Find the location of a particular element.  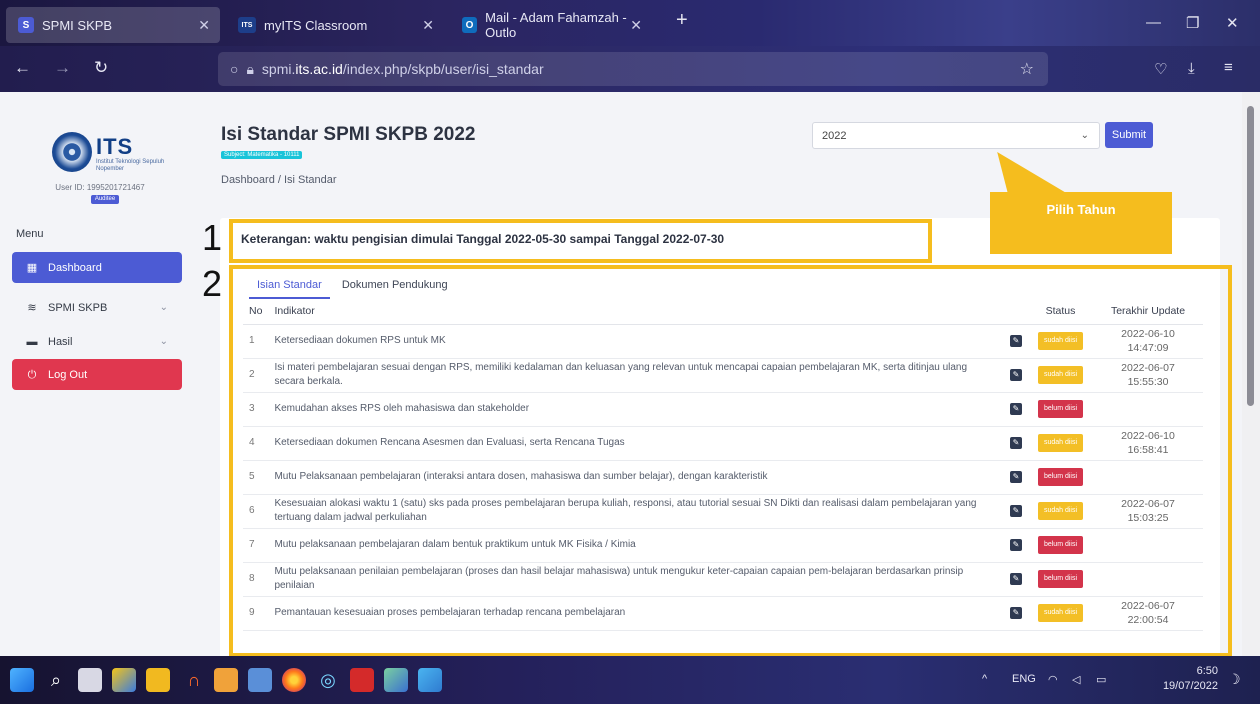

tab-label: Mail - Adam Fahamzah - Outlo is located at coordinates (556, 25).